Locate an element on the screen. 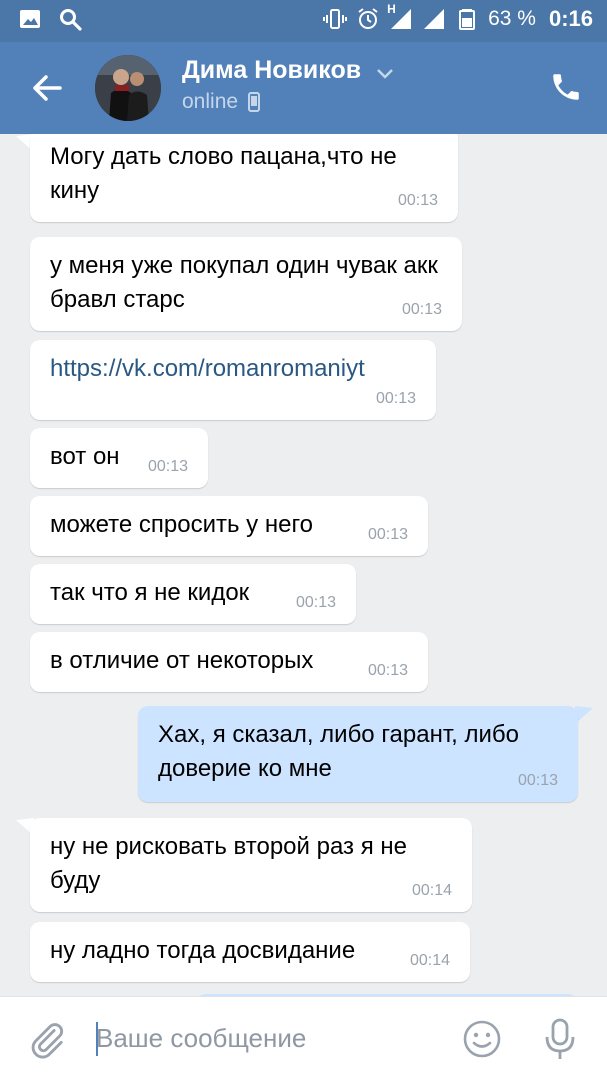  online-status-label: online is located at coordinates (210, 101).